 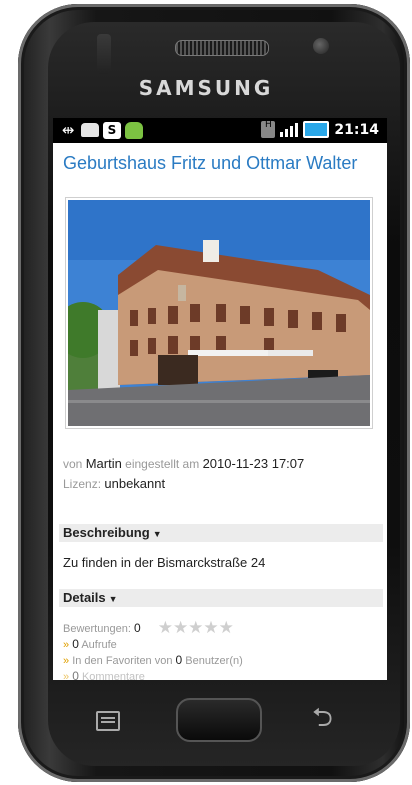 I want to click on post-date: 2010-11-23 17:07, so click(x=253, y=463).